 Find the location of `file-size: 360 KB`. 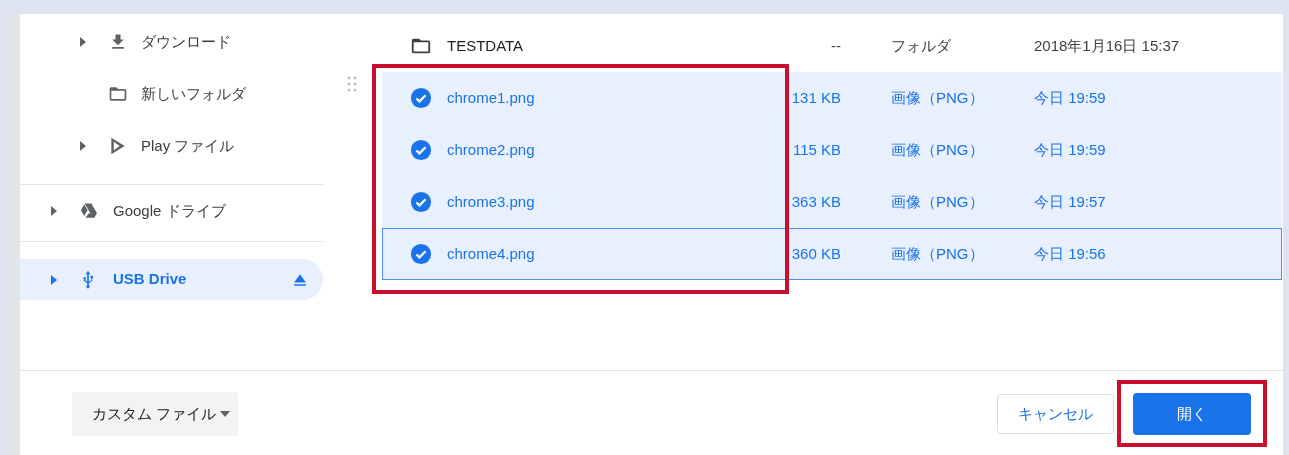

file-size: 360 KB is located at coordinates (815, 253).